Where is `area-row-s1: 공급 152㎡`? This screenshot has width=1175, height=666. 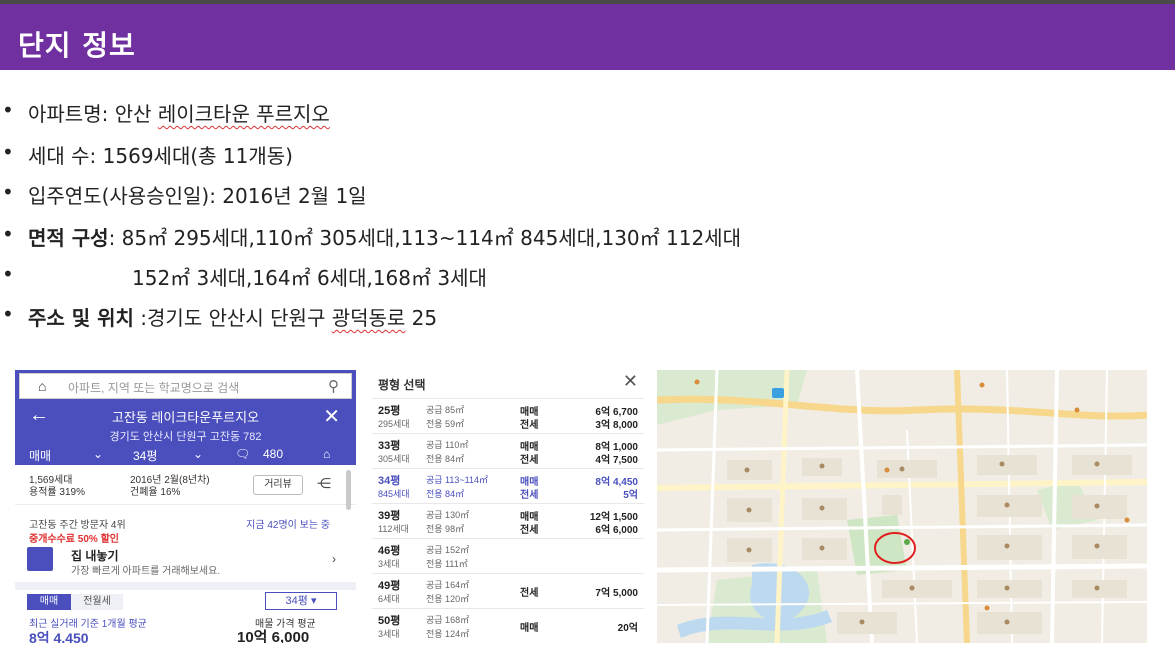 area-row-s1: 공급 152㎡ is located at coordinates (448, 550).